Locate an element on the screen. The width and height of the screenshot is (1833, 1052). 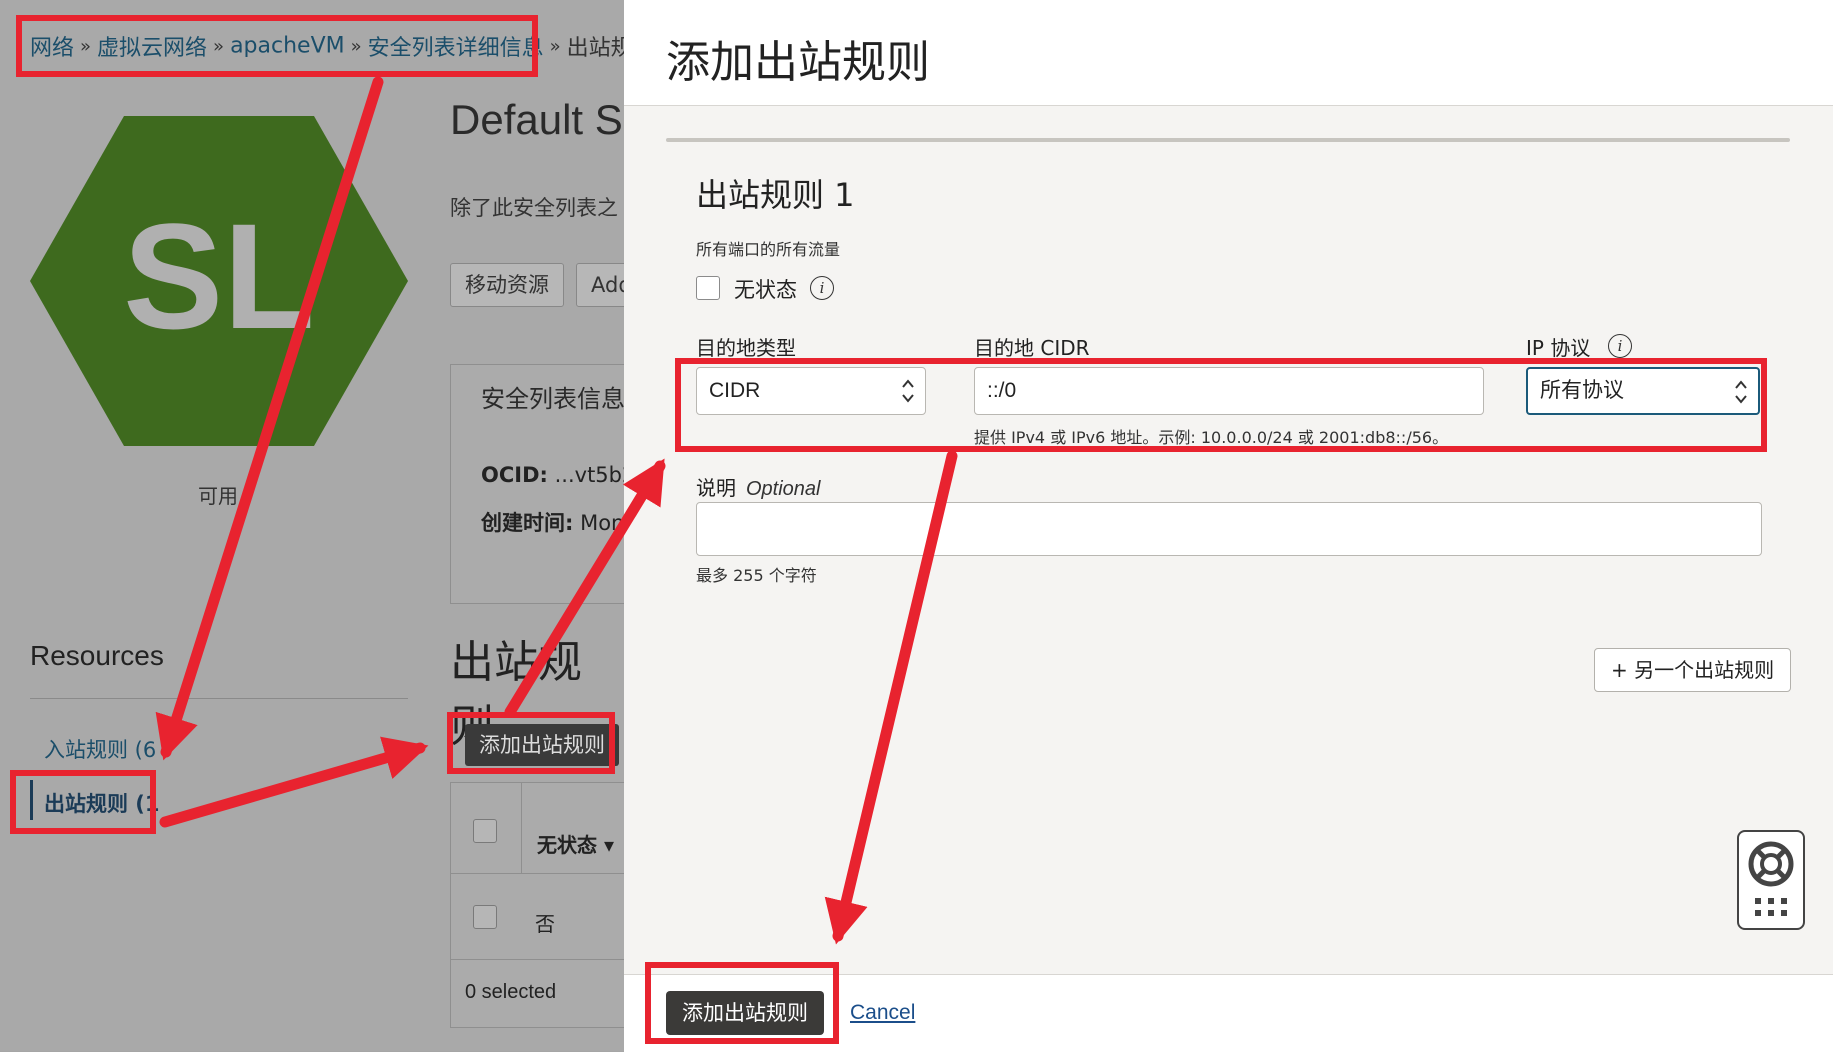
arrow-breadcrumb-to-sidebar is located at coordinates (269, 418).